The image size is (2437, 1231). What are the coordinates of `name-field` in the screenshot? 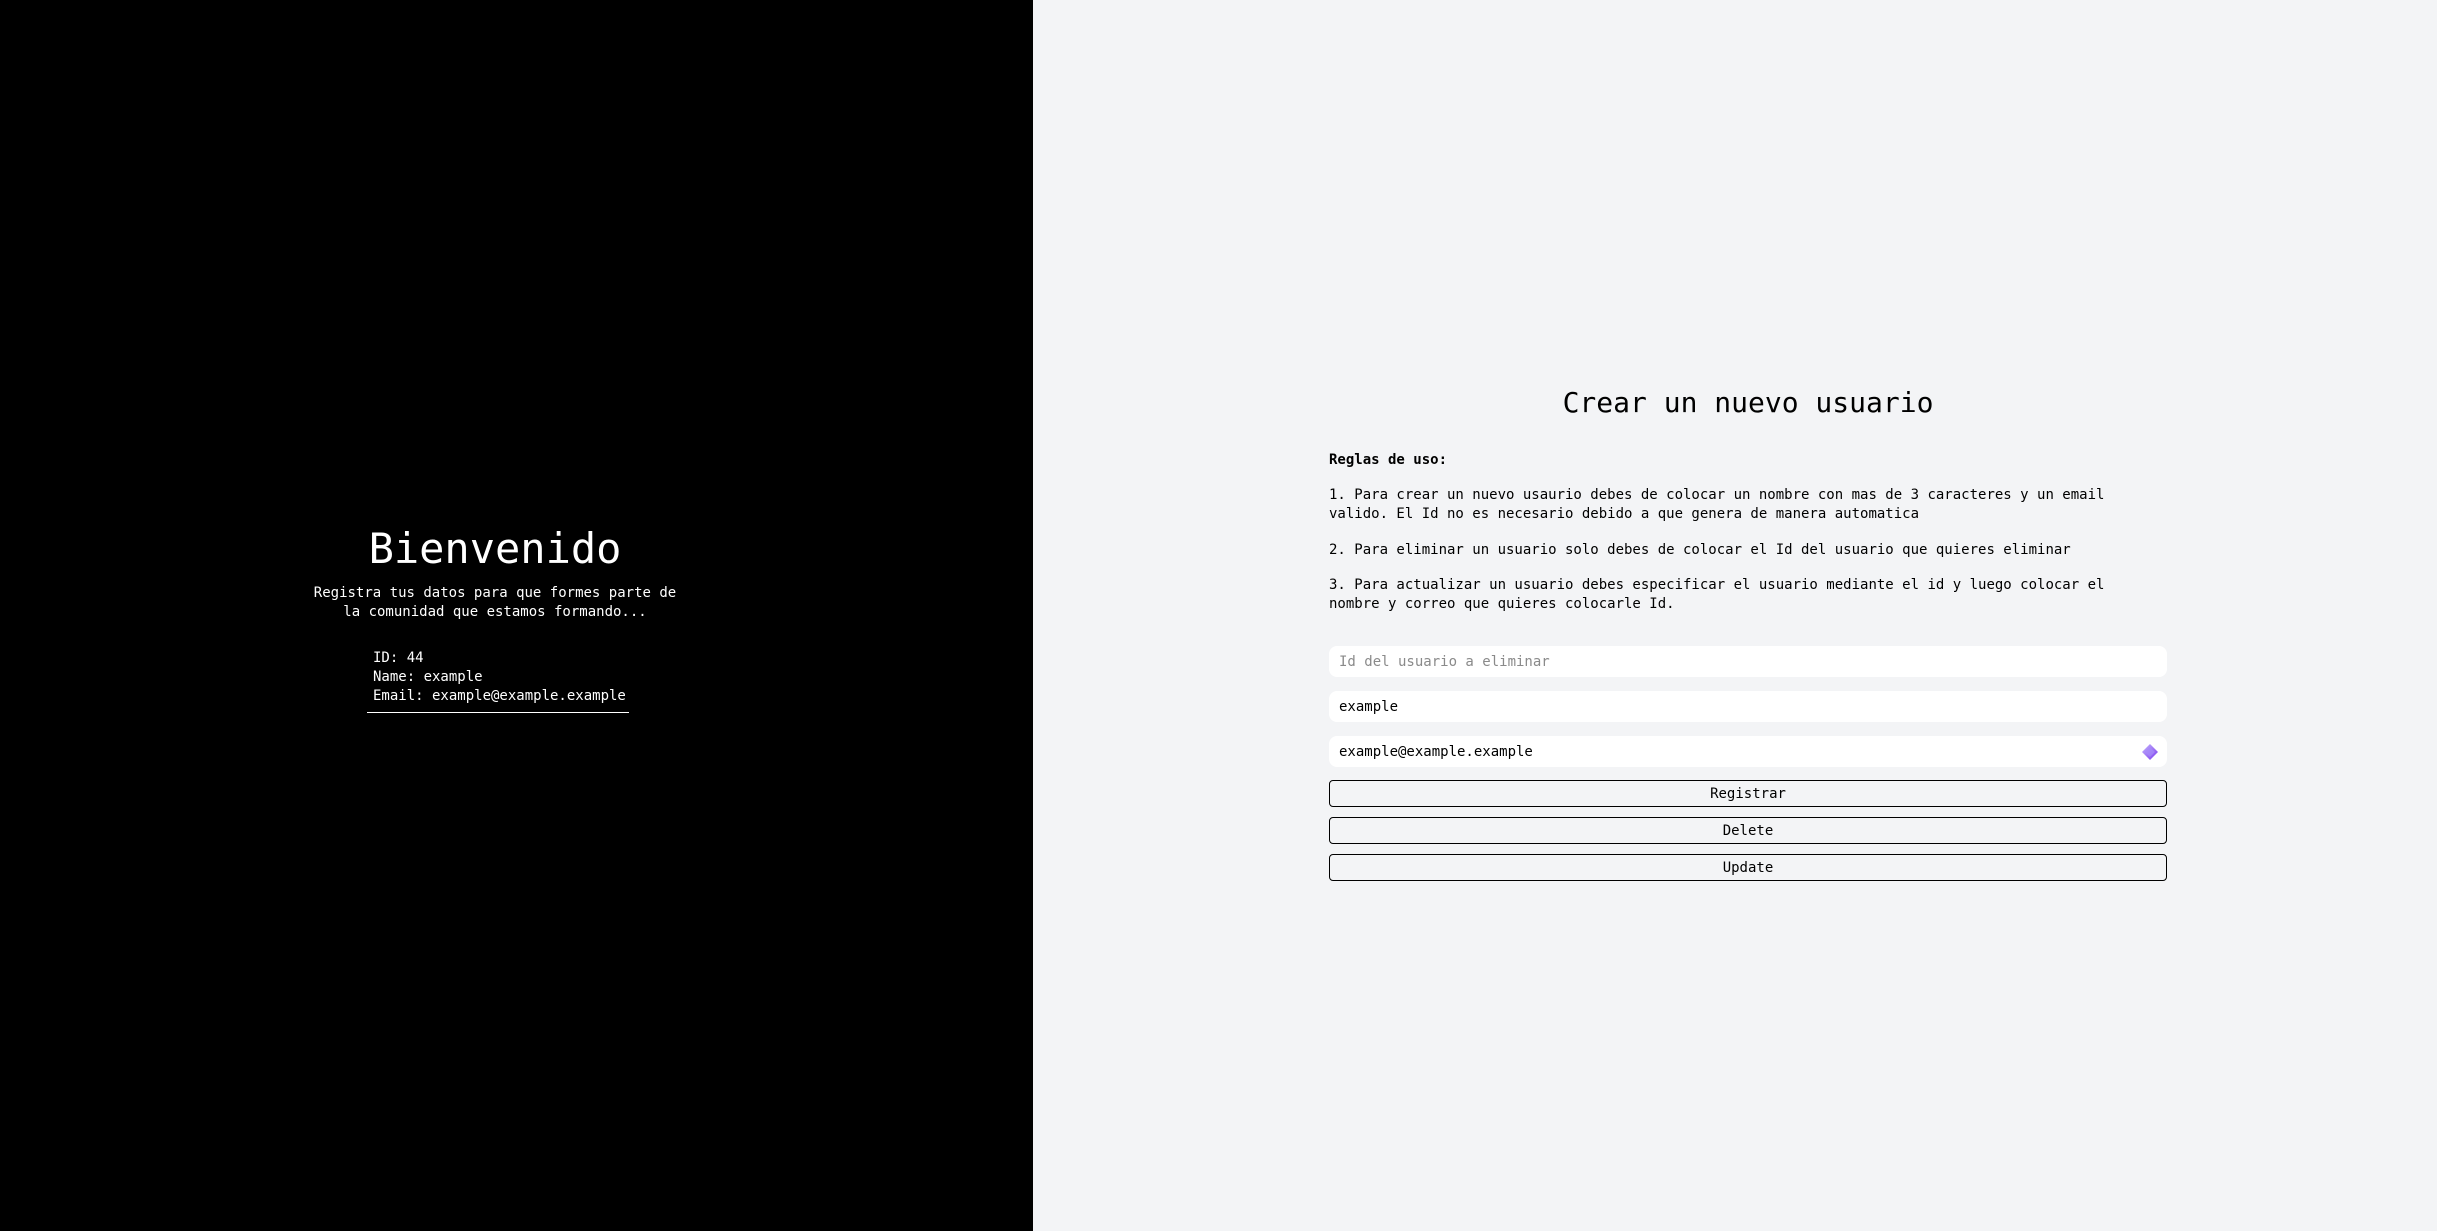 It's located at (1748, 706).